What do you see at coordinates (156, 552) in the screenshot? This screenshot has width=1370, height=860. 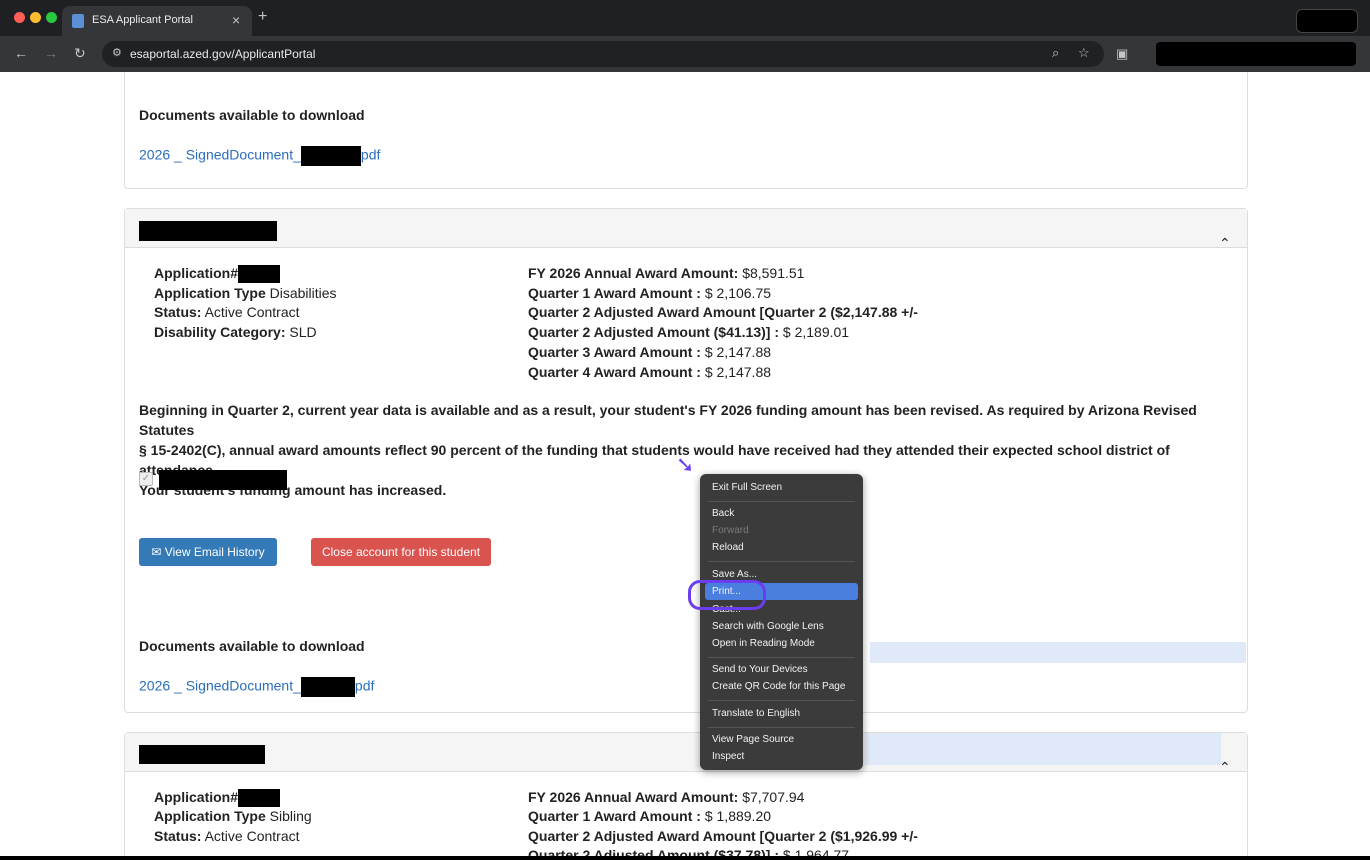 I see `envelope-icon: ✉` at bounding box center [156, 552].